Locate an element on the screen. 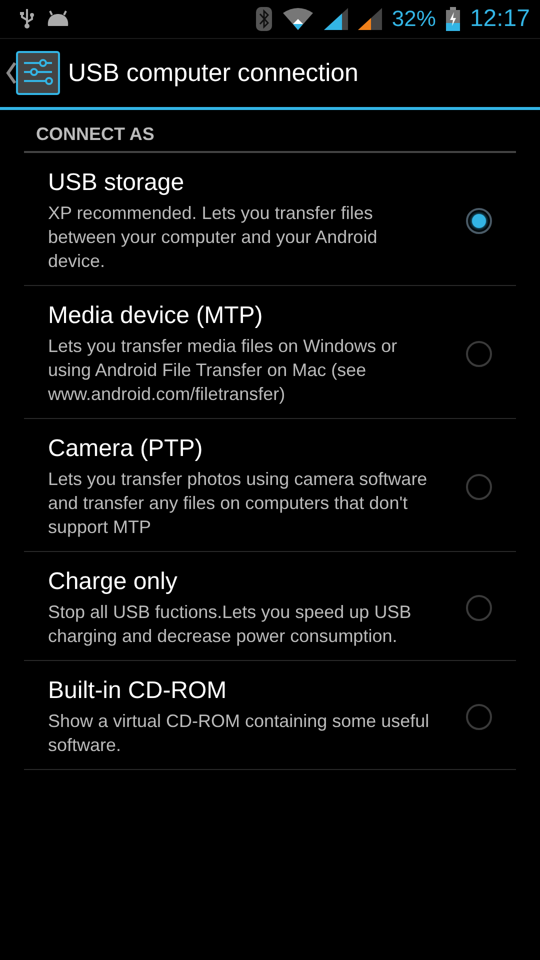 This screenshot has height=960, width=540. option-description: Lets you transfer media files on Windows or using Android File Transfer on Mac (see www.android.com/filetransfer) is located at coordinates (223, 370).